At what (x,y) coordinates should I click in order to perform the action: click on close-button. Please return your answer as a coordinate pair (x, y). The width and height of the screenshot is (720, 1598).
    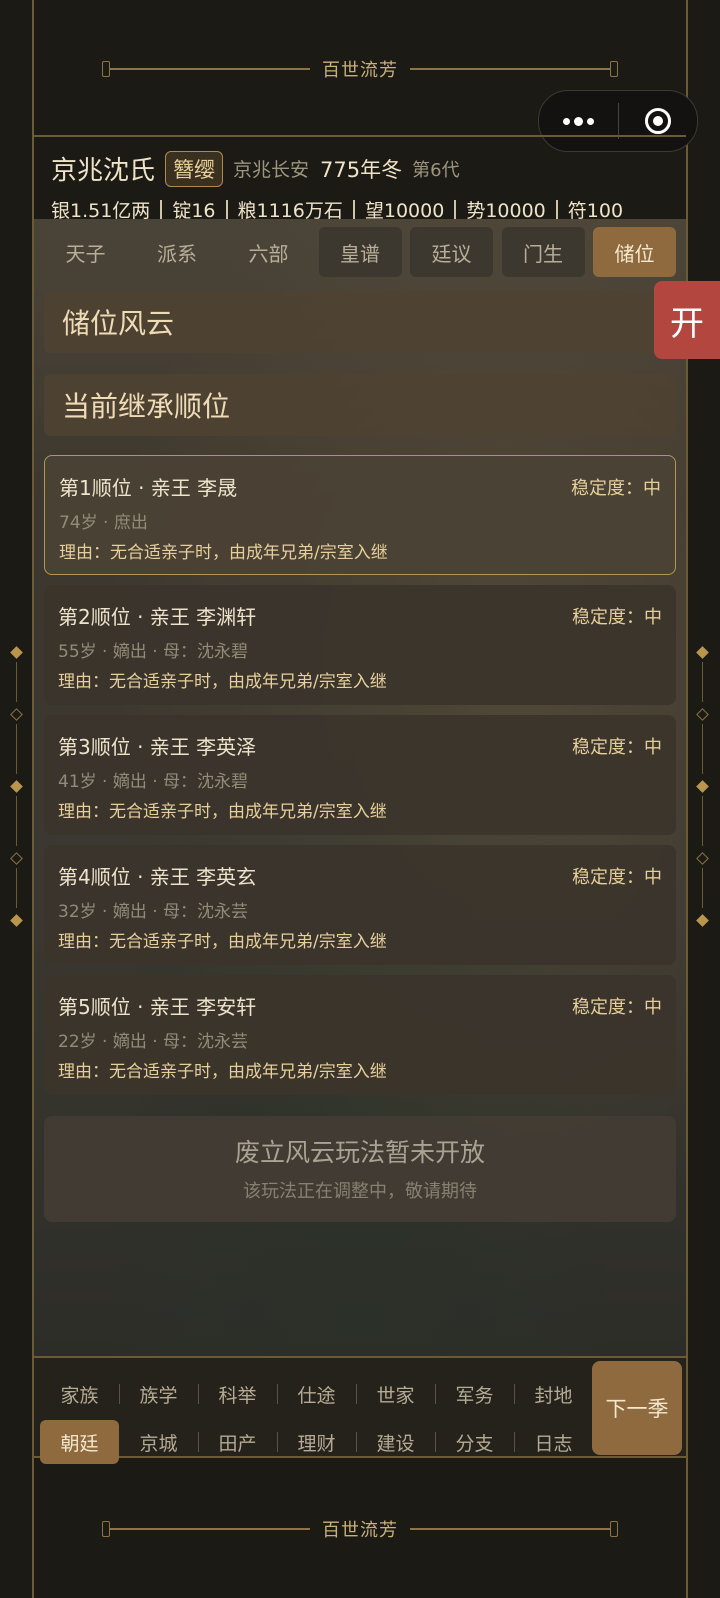
    Looking at the image, I should click on (658, 121).